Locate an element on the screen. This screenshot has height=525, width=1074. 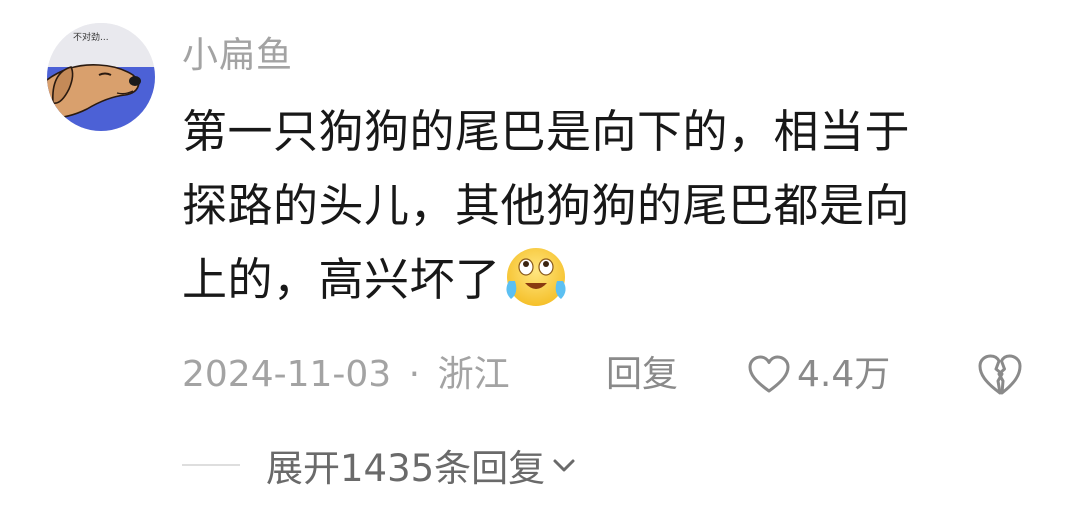
expand-replies-button: 展开1435条回复 is located at coordinates (421, 465).